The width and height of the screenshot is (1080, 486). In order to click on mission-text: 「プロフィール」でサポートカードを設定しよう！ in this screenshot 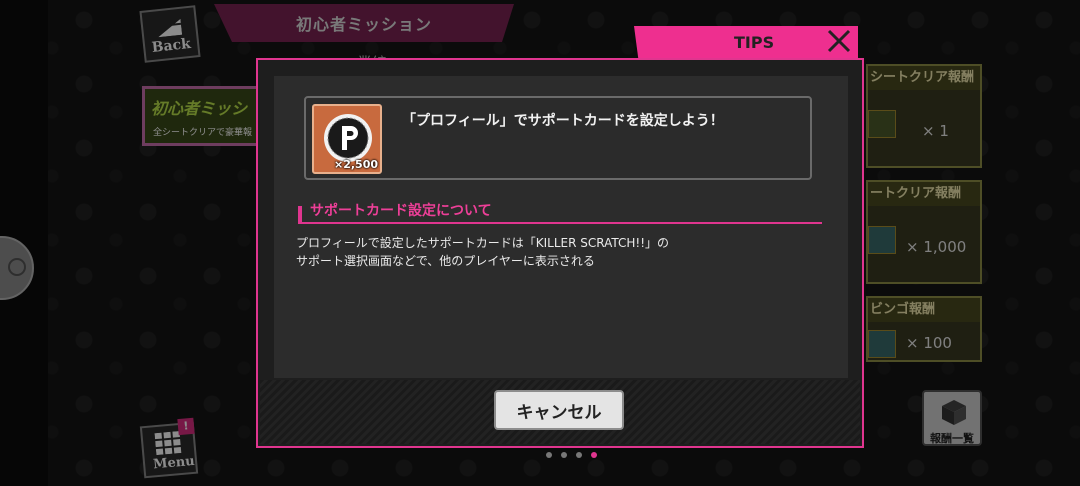, I will do `click(563, 121)`.